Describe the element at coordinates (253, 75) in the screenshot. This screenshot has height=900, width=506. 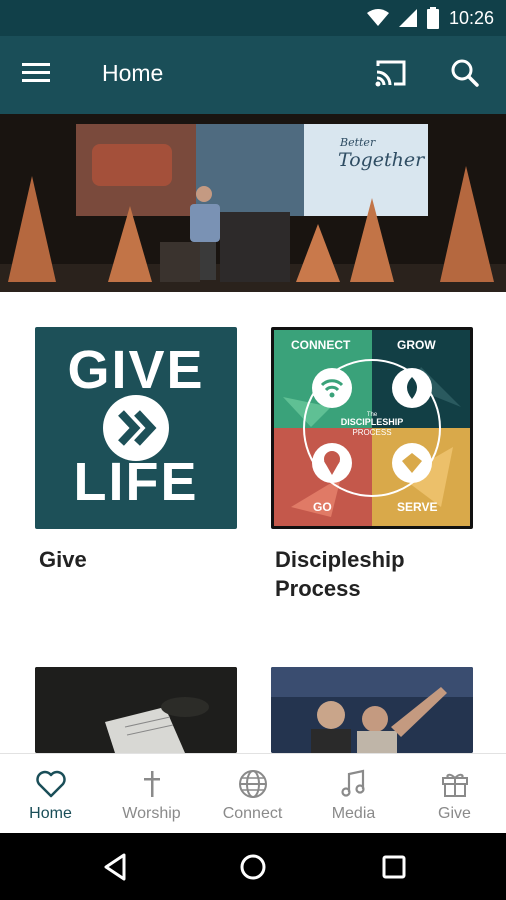
I see `app-bar: Home` at that location.